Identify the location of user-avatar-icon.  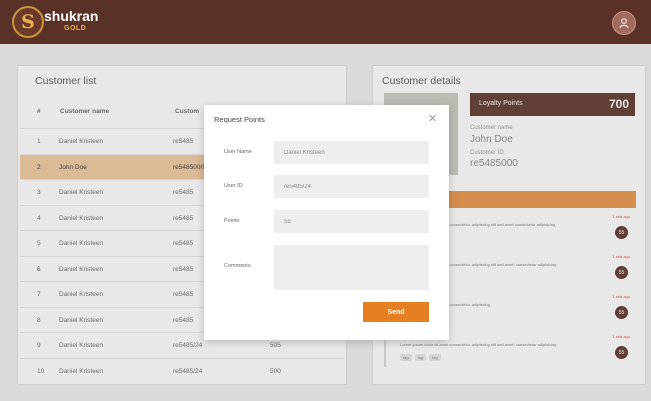
(624, 23).